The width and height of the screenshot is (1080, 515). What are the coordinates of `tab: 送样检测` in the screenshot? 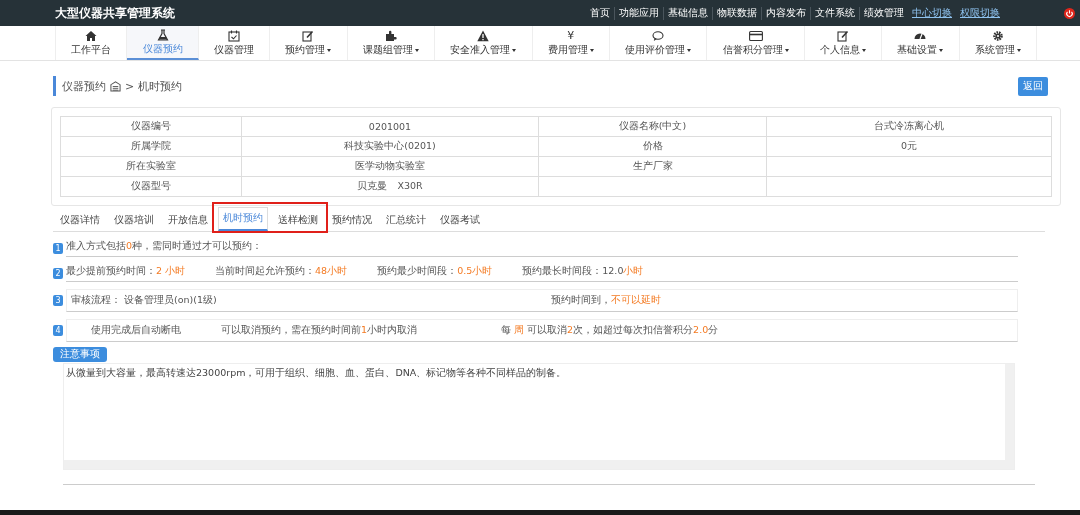 It's located at (298, 220).